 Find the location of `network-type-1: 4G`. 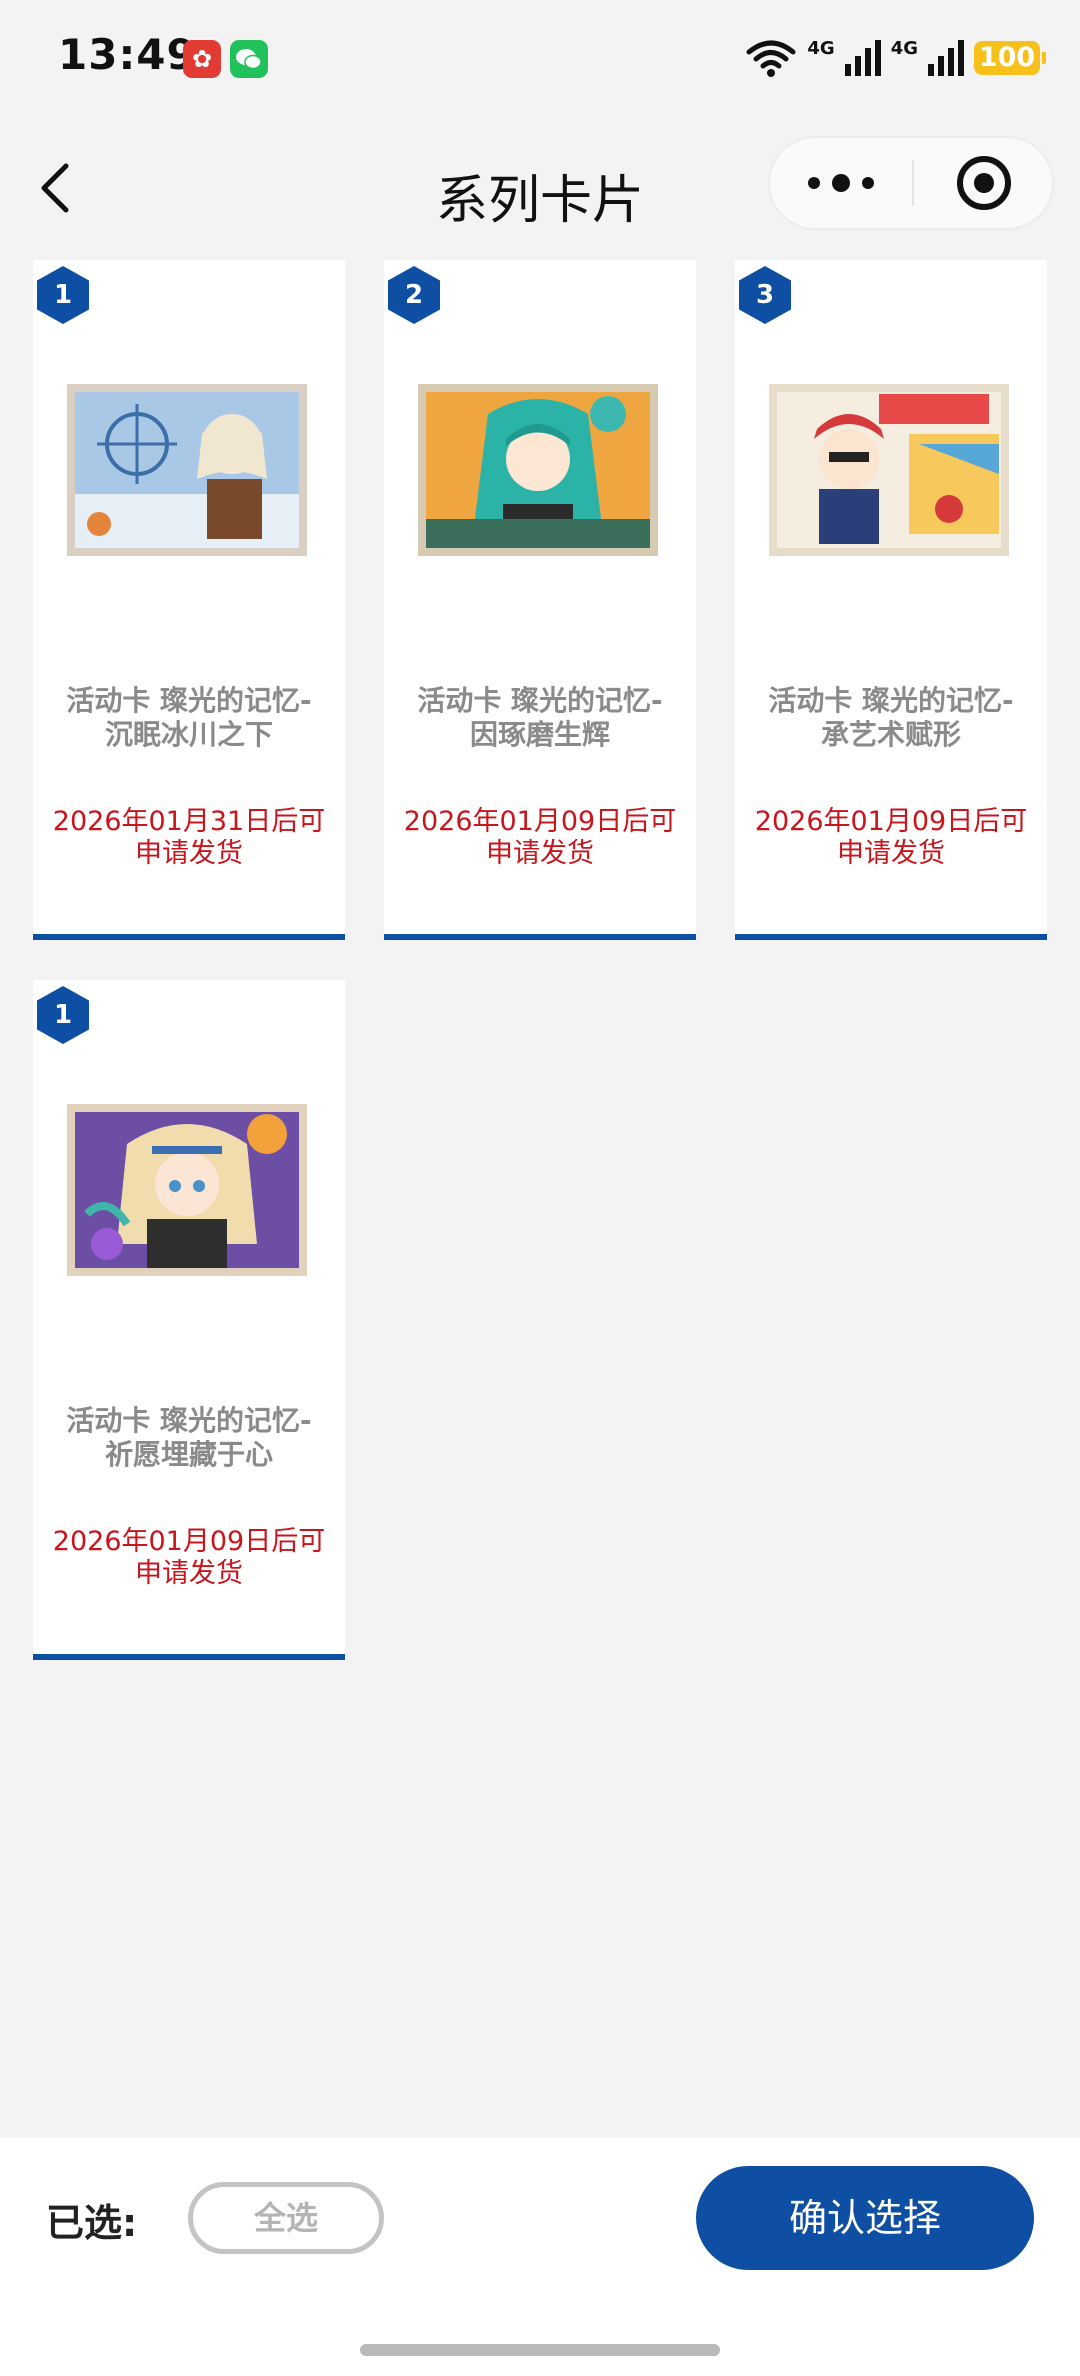

network-type-1: 4G is located at coordinates (821, 48).